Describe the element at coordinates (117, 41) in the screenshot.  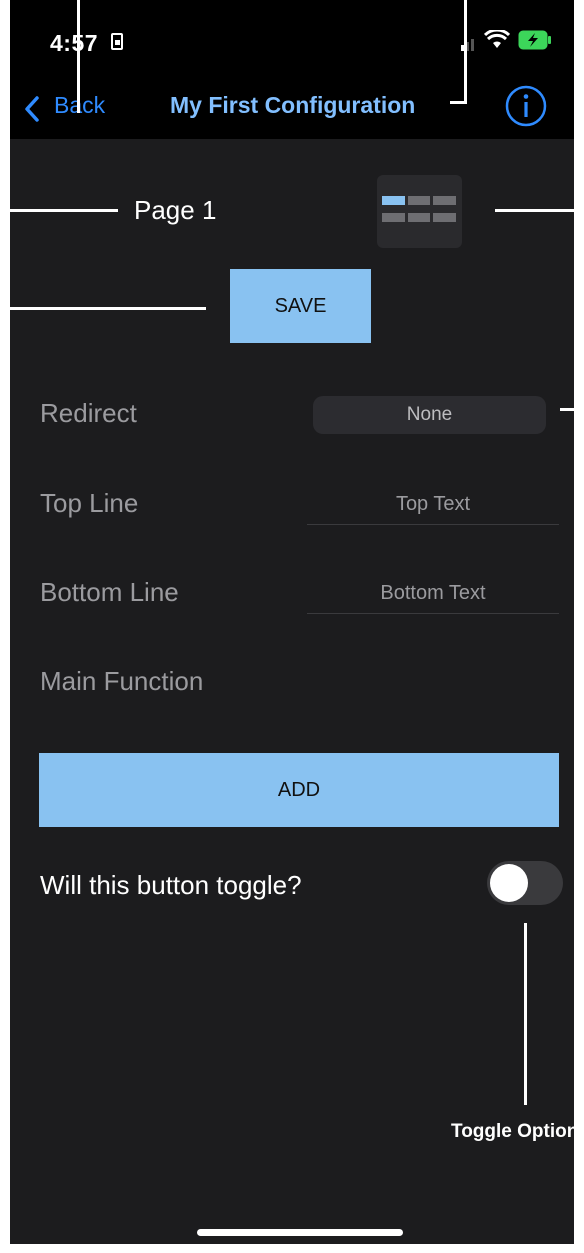
I see `sim-card-icon` at that location.